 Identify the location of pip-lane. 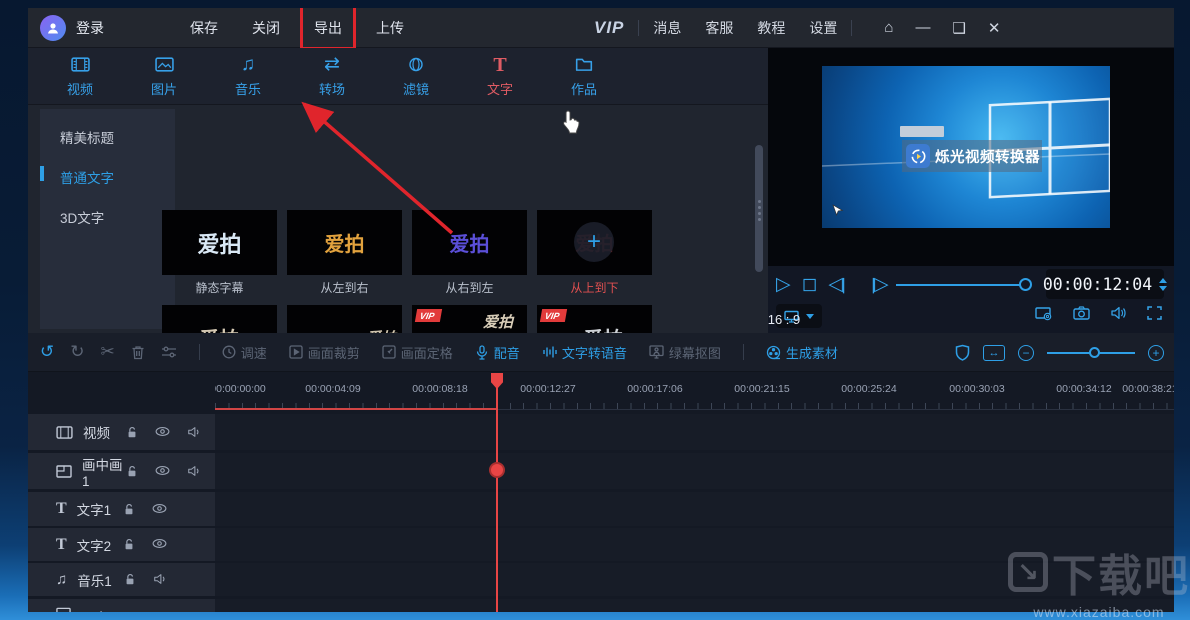
(694, 471).